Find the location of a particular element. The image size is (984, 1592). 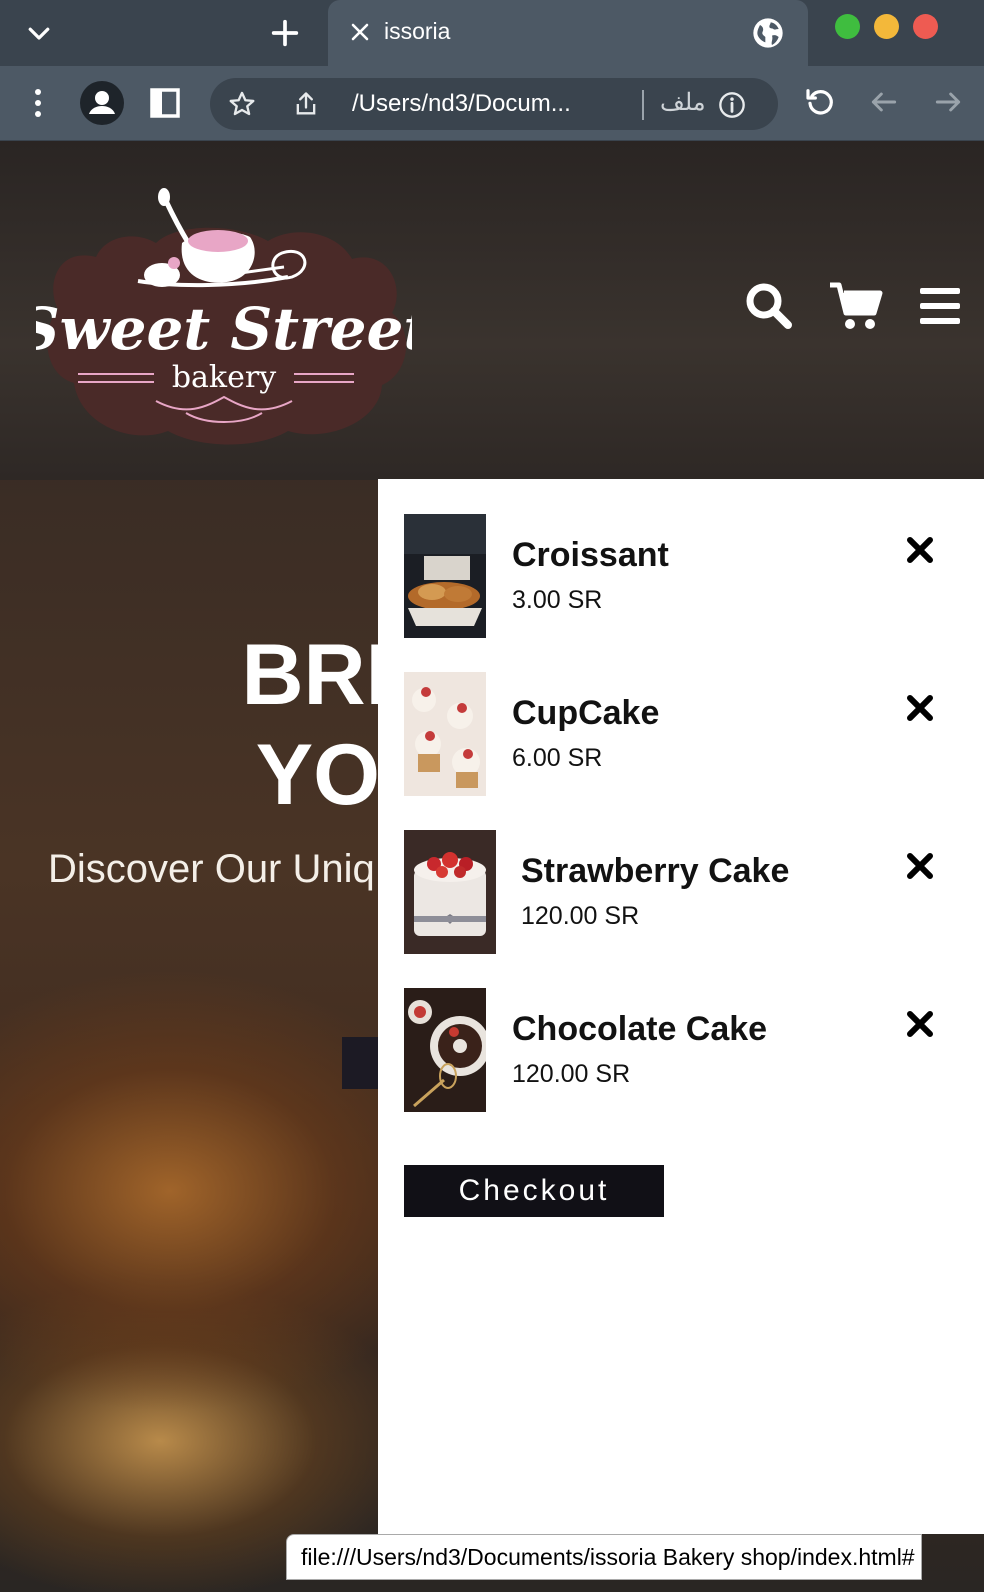

site-info-label: ملف is located at coordinates (683, 102).